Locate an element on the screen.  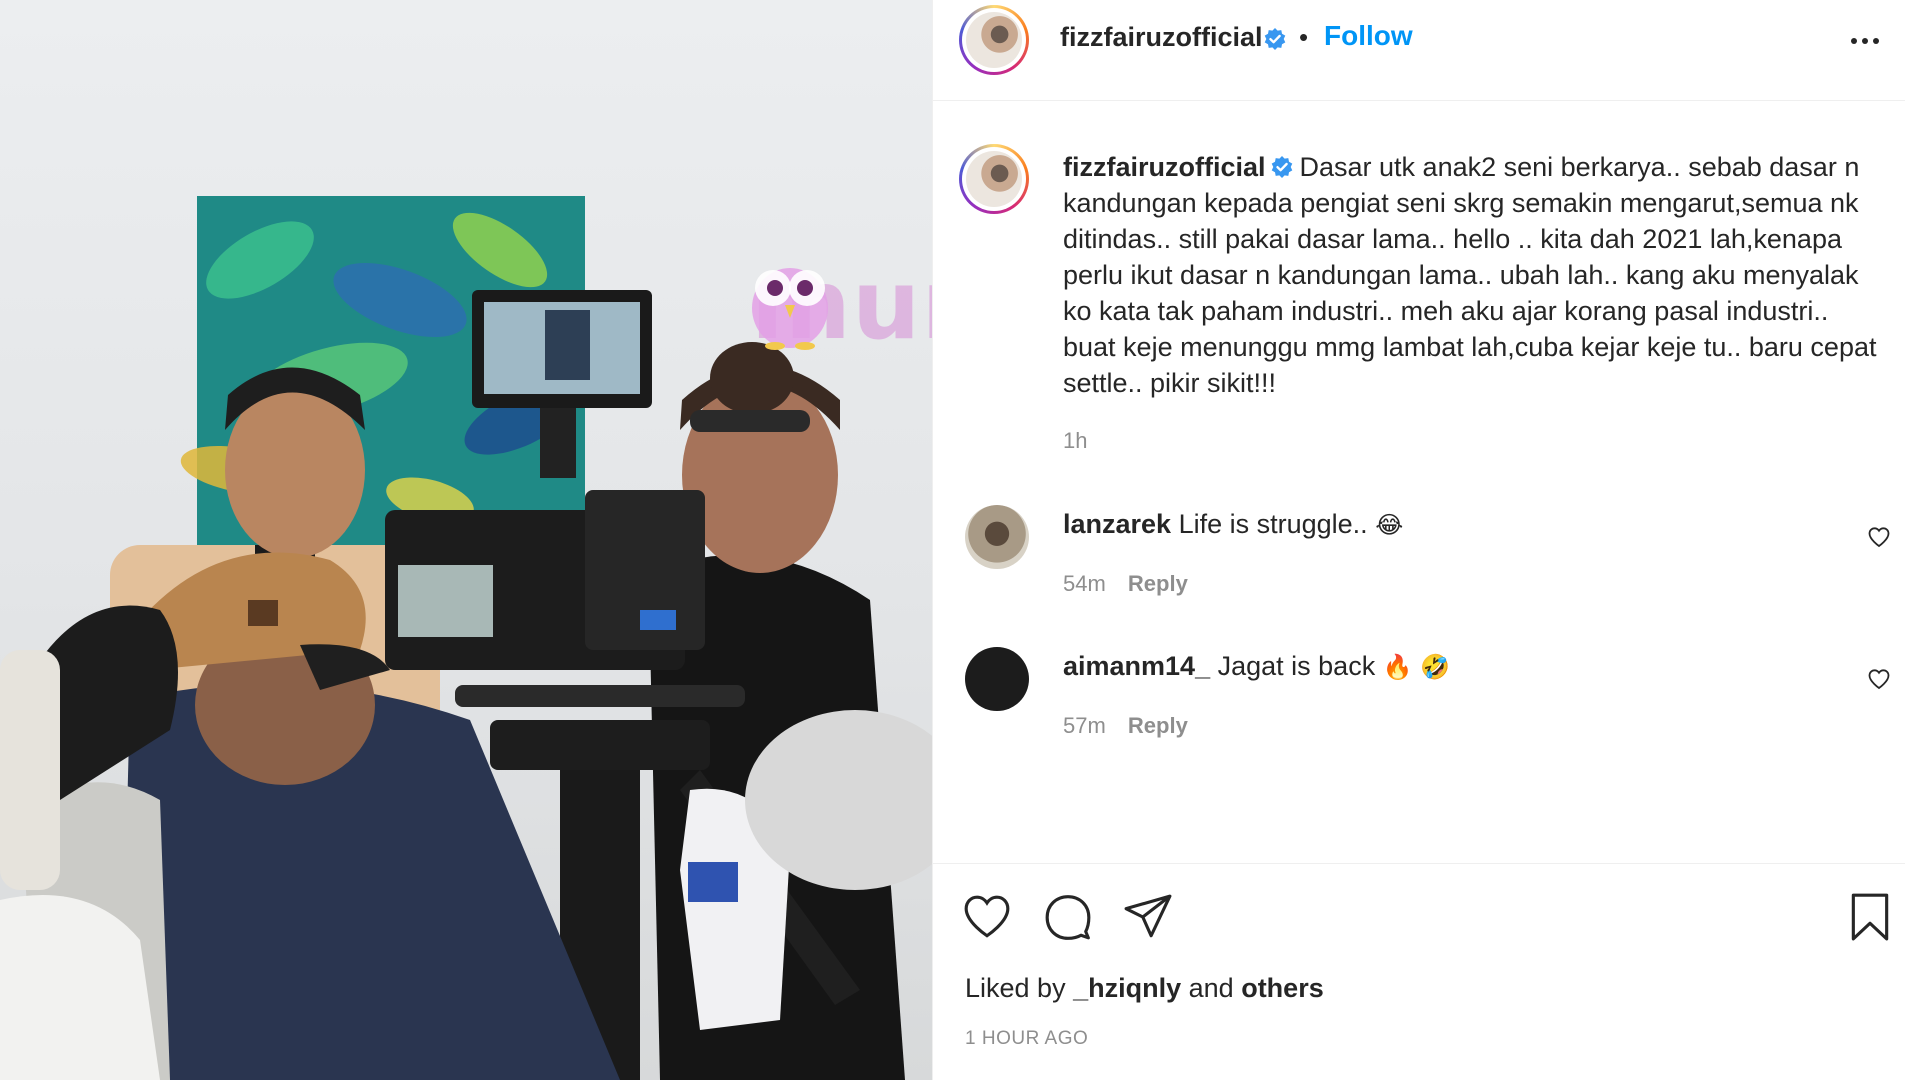
comment-timestamp: 57m is located at coordinates (1084, 725).